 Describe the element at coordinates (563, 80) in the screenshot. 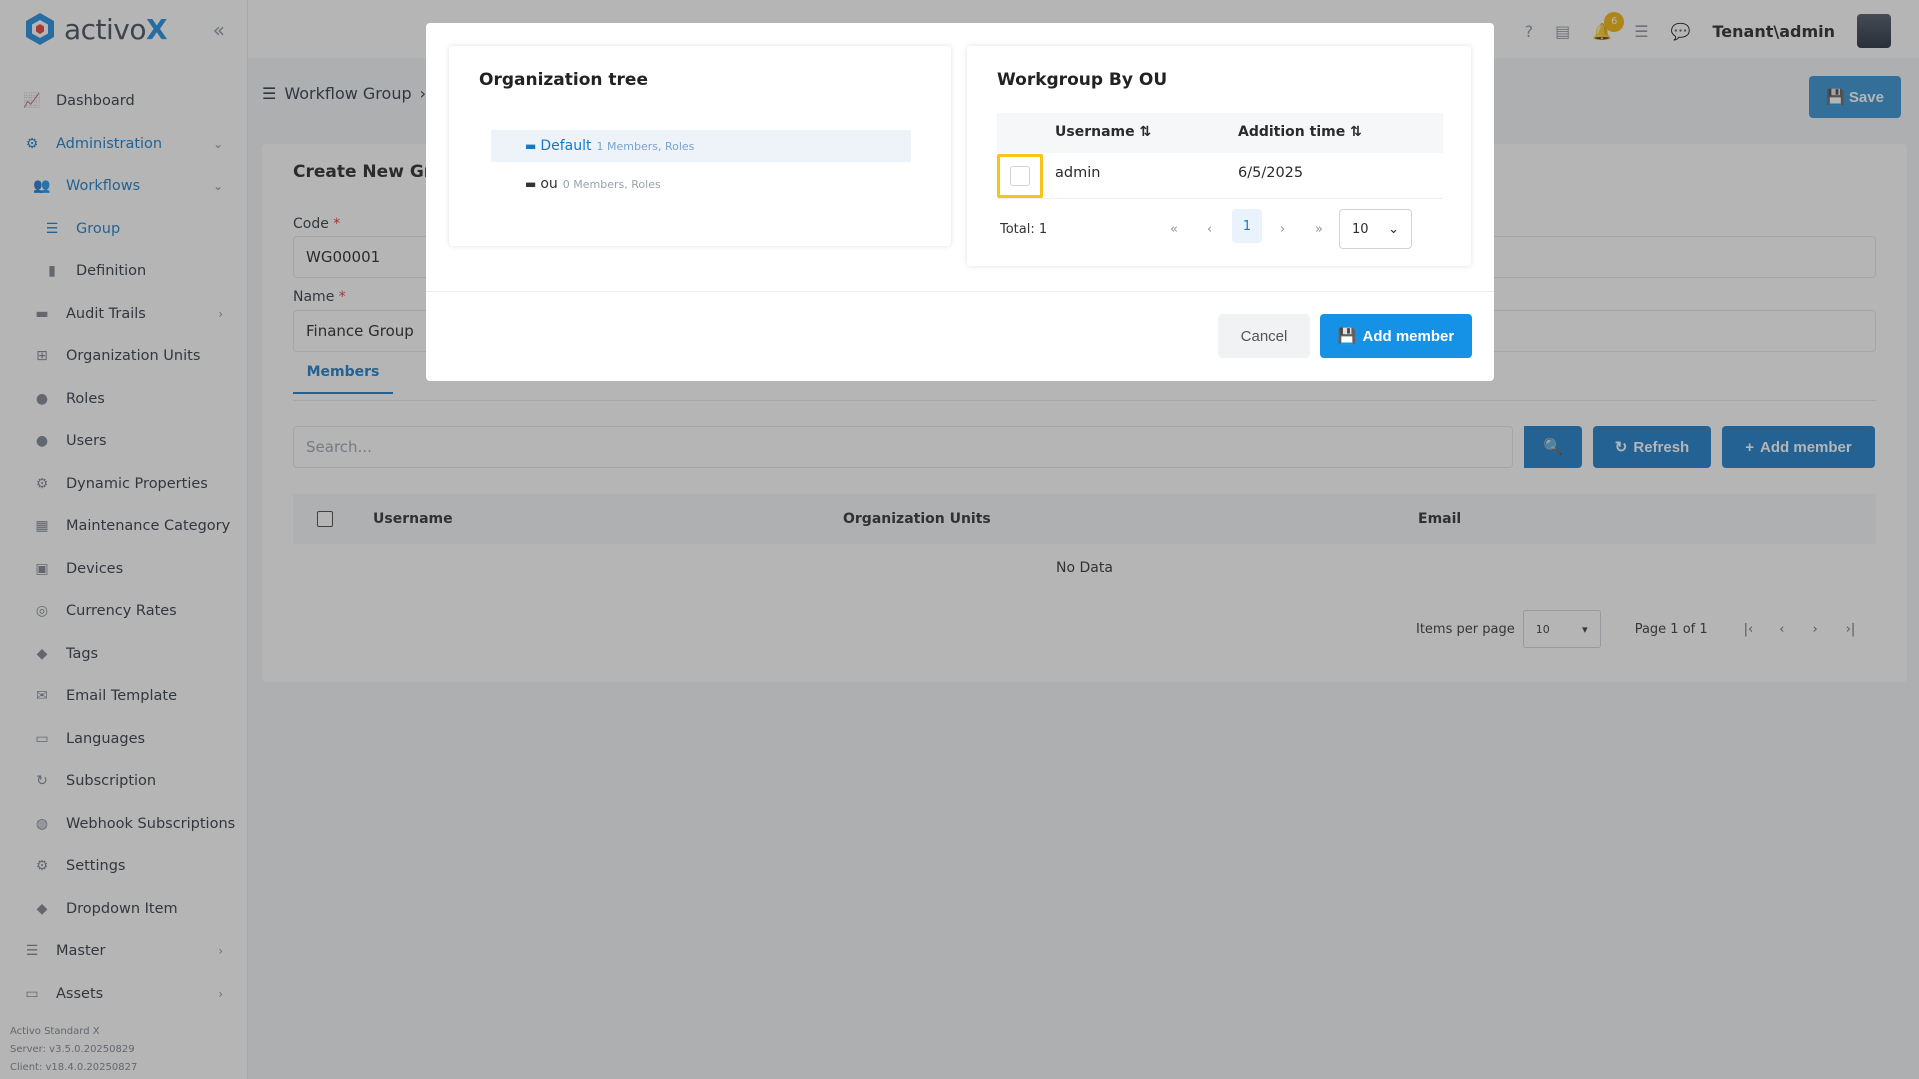

I see `tree-title: Organization tree` at that location.